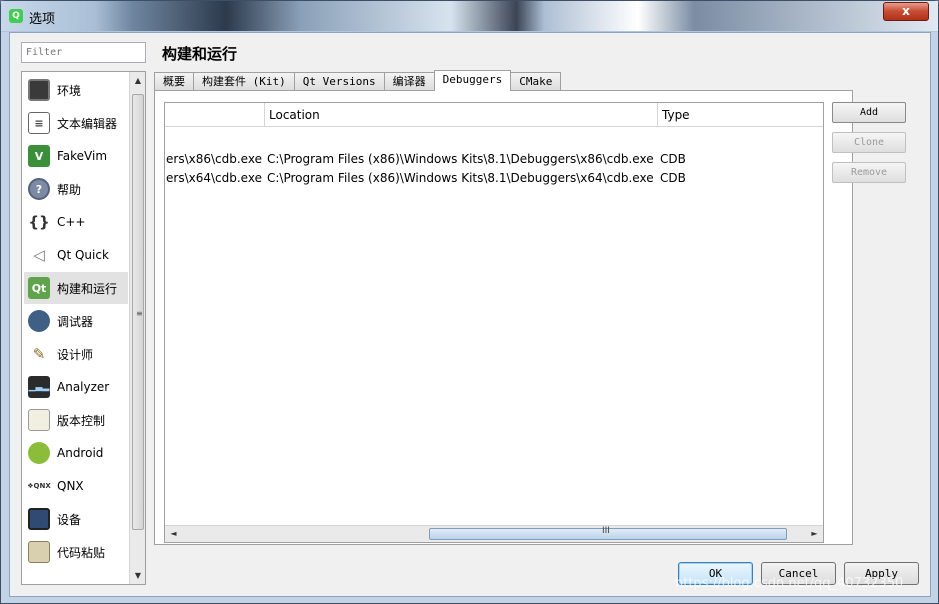 This screenshot has height=604, width=939. I want to click on scroll-down-icon: ▼, so click(137, 575).